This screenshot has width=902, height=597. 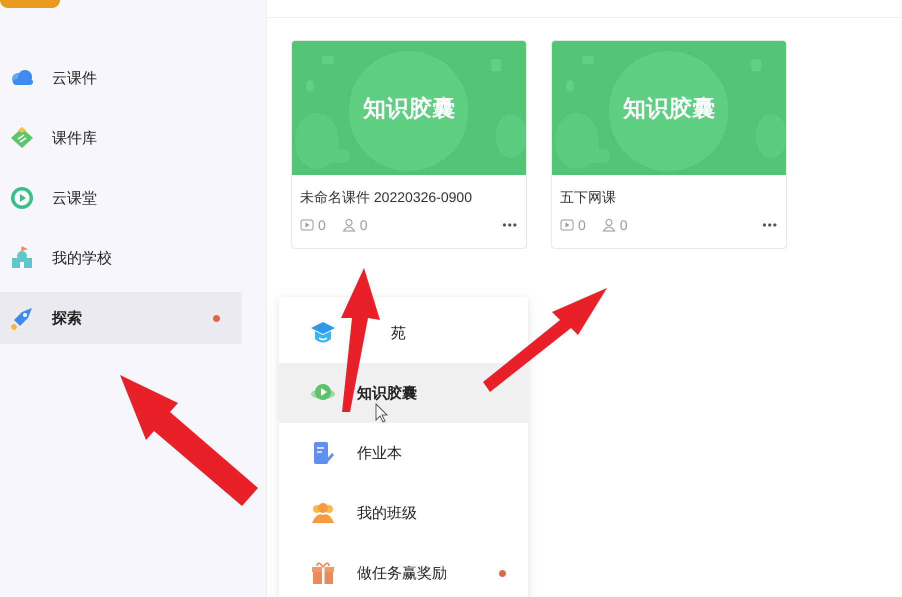 What do you see at coordinates (121, 138) in the screenshot?
I see `sidebar-item: 课件库` at bounding box center [121, 138].